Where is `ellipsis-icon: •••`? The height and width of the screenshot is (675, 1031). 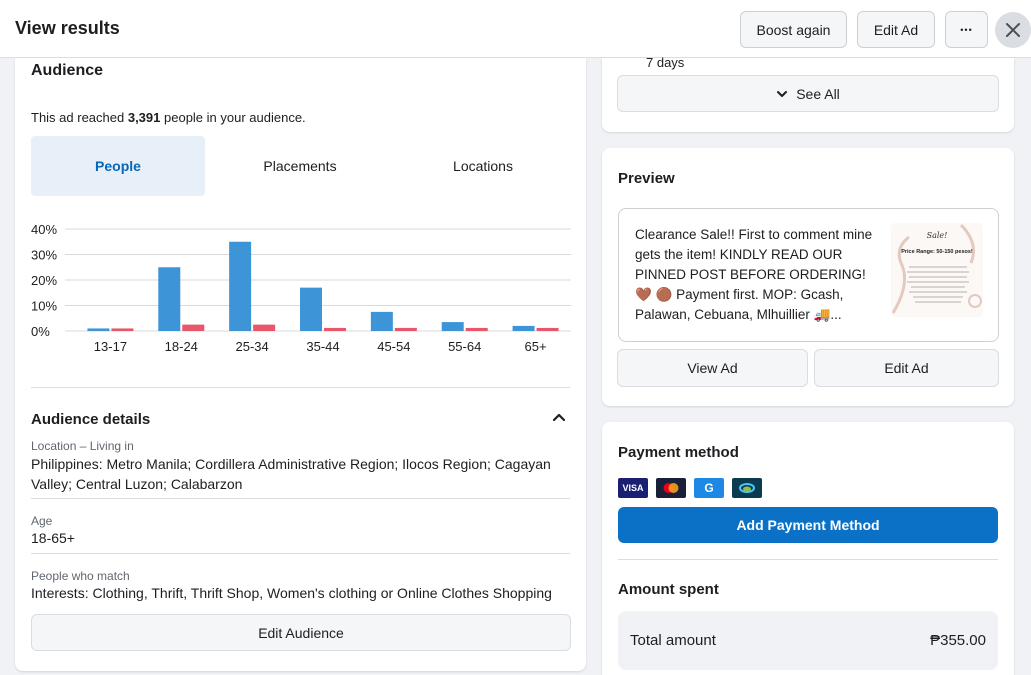 ellipsis-icon: ••• is located at coordinates (966, 29).